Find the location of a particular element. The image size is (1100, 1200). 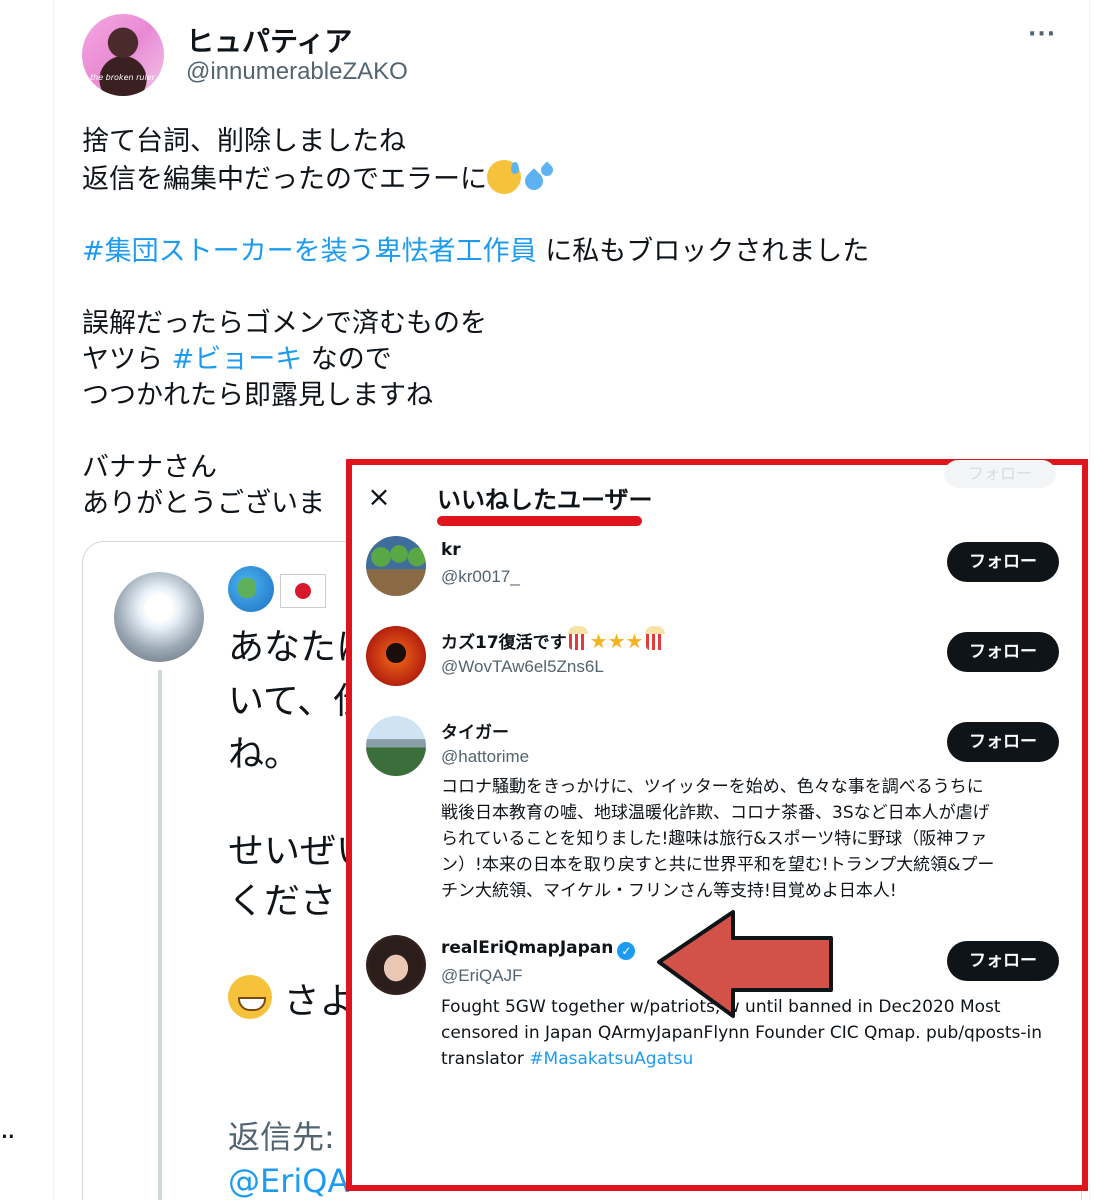

user-handle: @EriQAJF is located at coordinates (481, 976).